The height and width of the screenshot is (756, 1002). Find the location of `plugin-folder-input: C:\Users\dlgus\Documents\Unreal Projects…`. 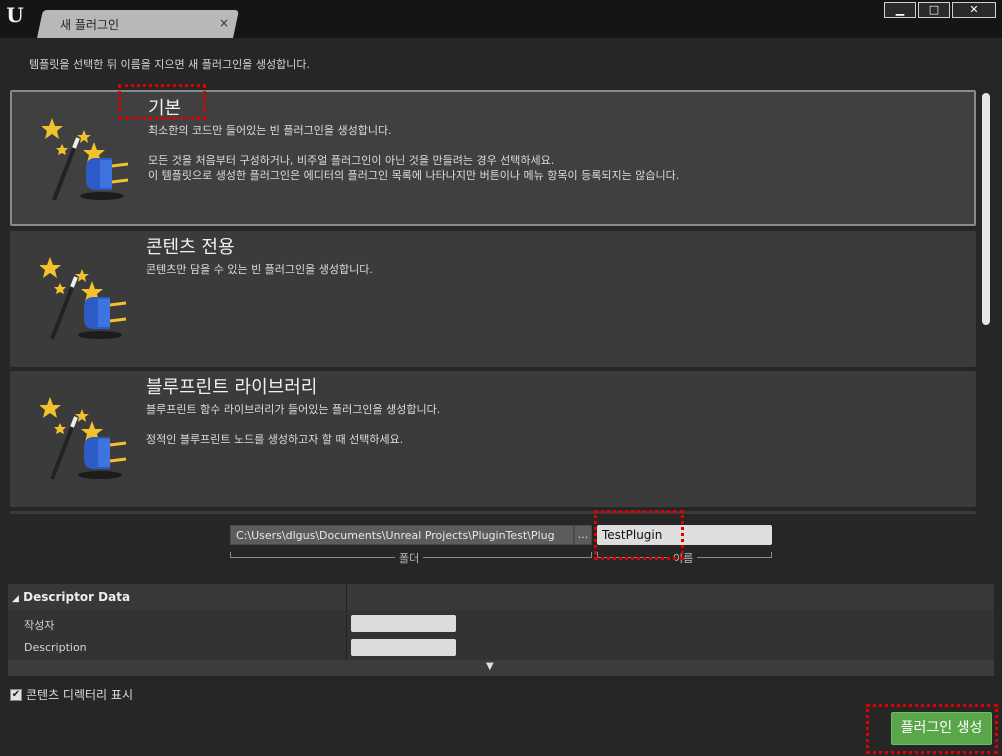

plugin-folder-input: C:\Users\dlgus\Documents\Unreal Projects… is located at coordinates (402, 535).